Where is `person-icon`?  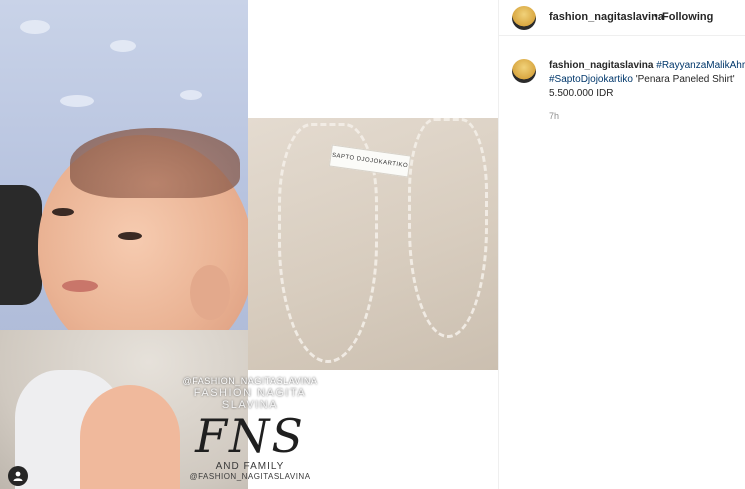 person-icon is located at coordinates (18, 476).